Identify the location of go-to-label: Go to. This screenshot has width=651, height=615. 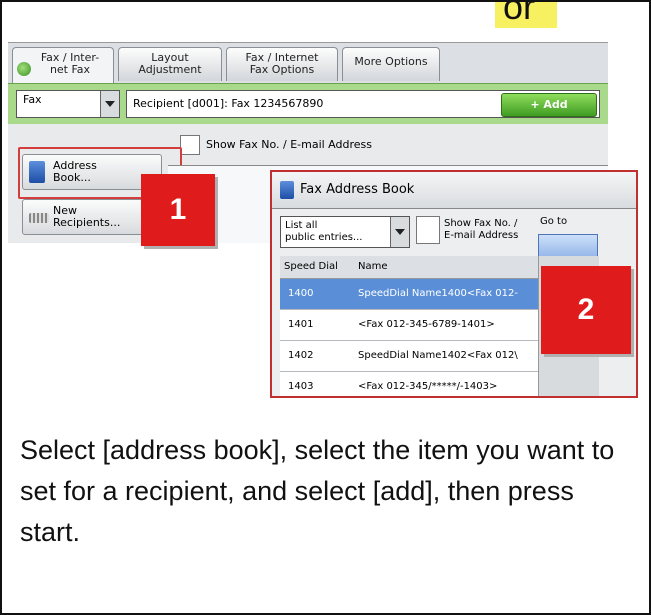
(554, 221).